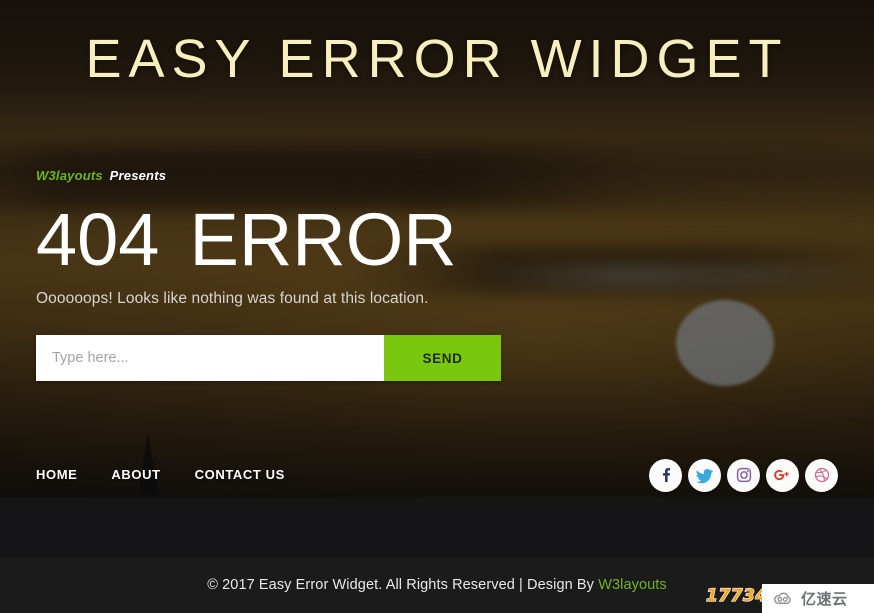 The width and height of the screenshot is (874, 613). Describe the element at coordinates (210, 358) in the screenshot. I see `search-input` at that location.